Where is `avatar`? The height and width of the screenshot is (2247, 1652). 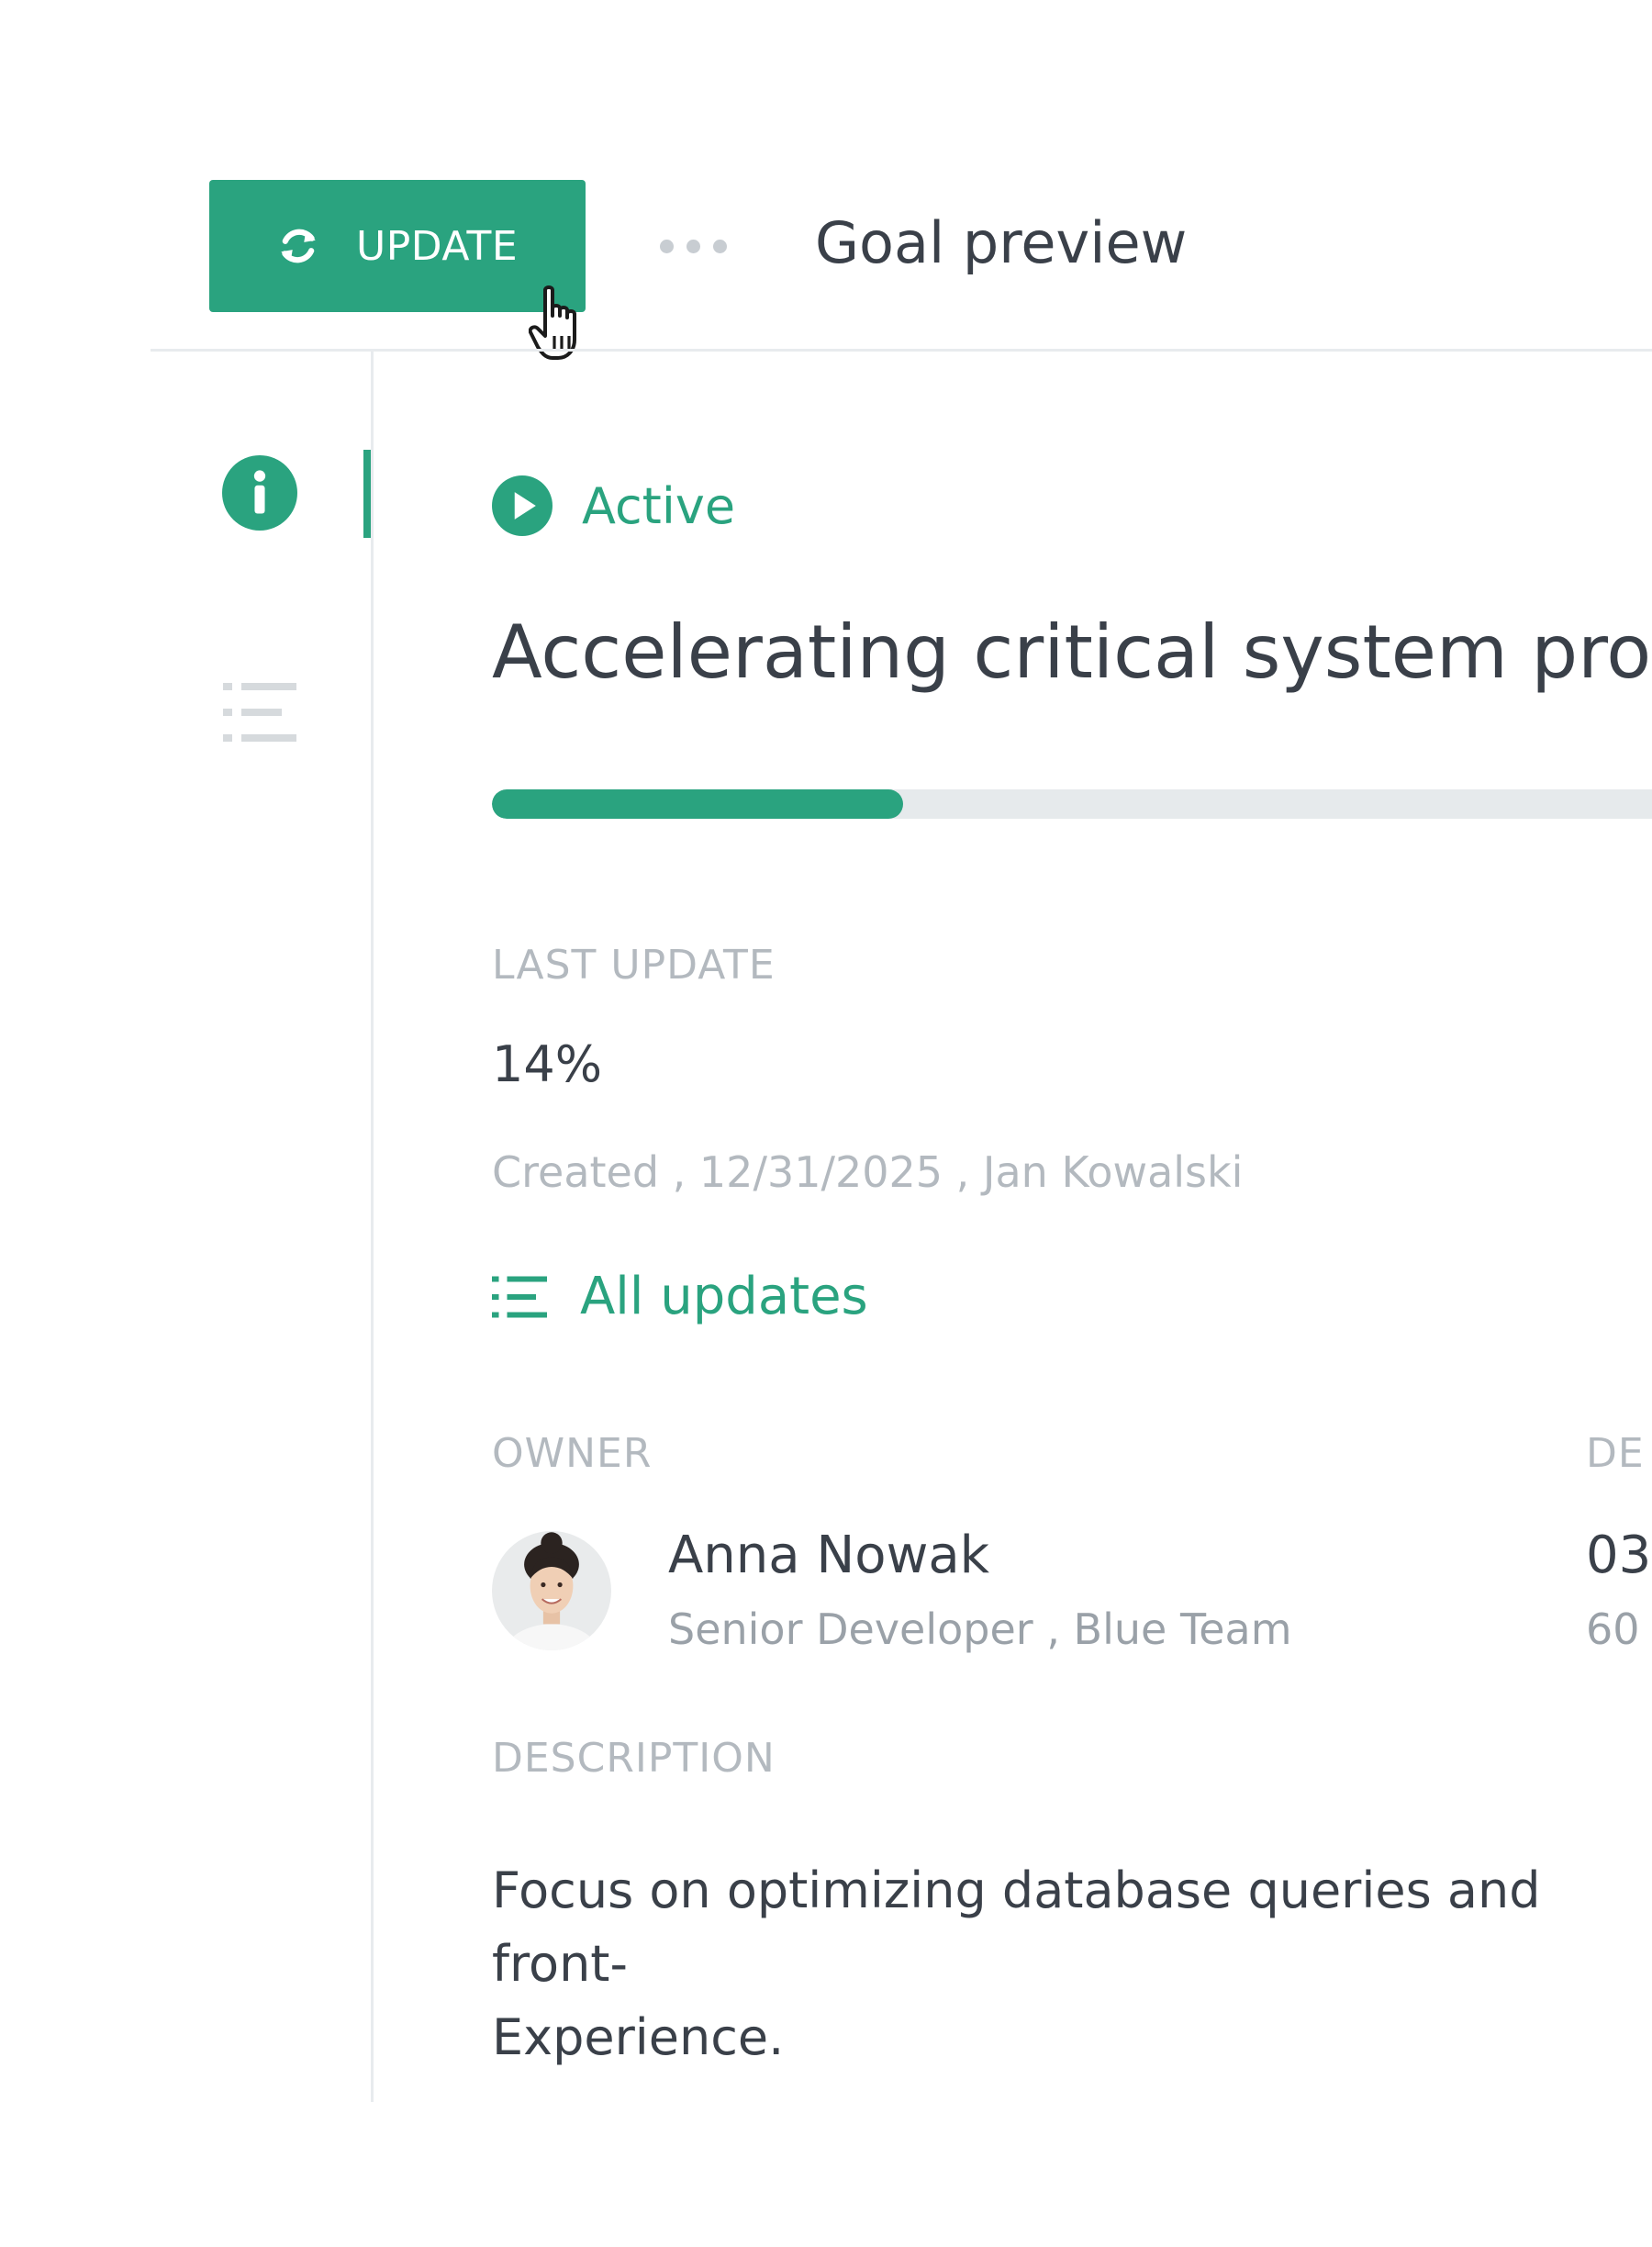
avatar is located at coordinates (551, 1590).